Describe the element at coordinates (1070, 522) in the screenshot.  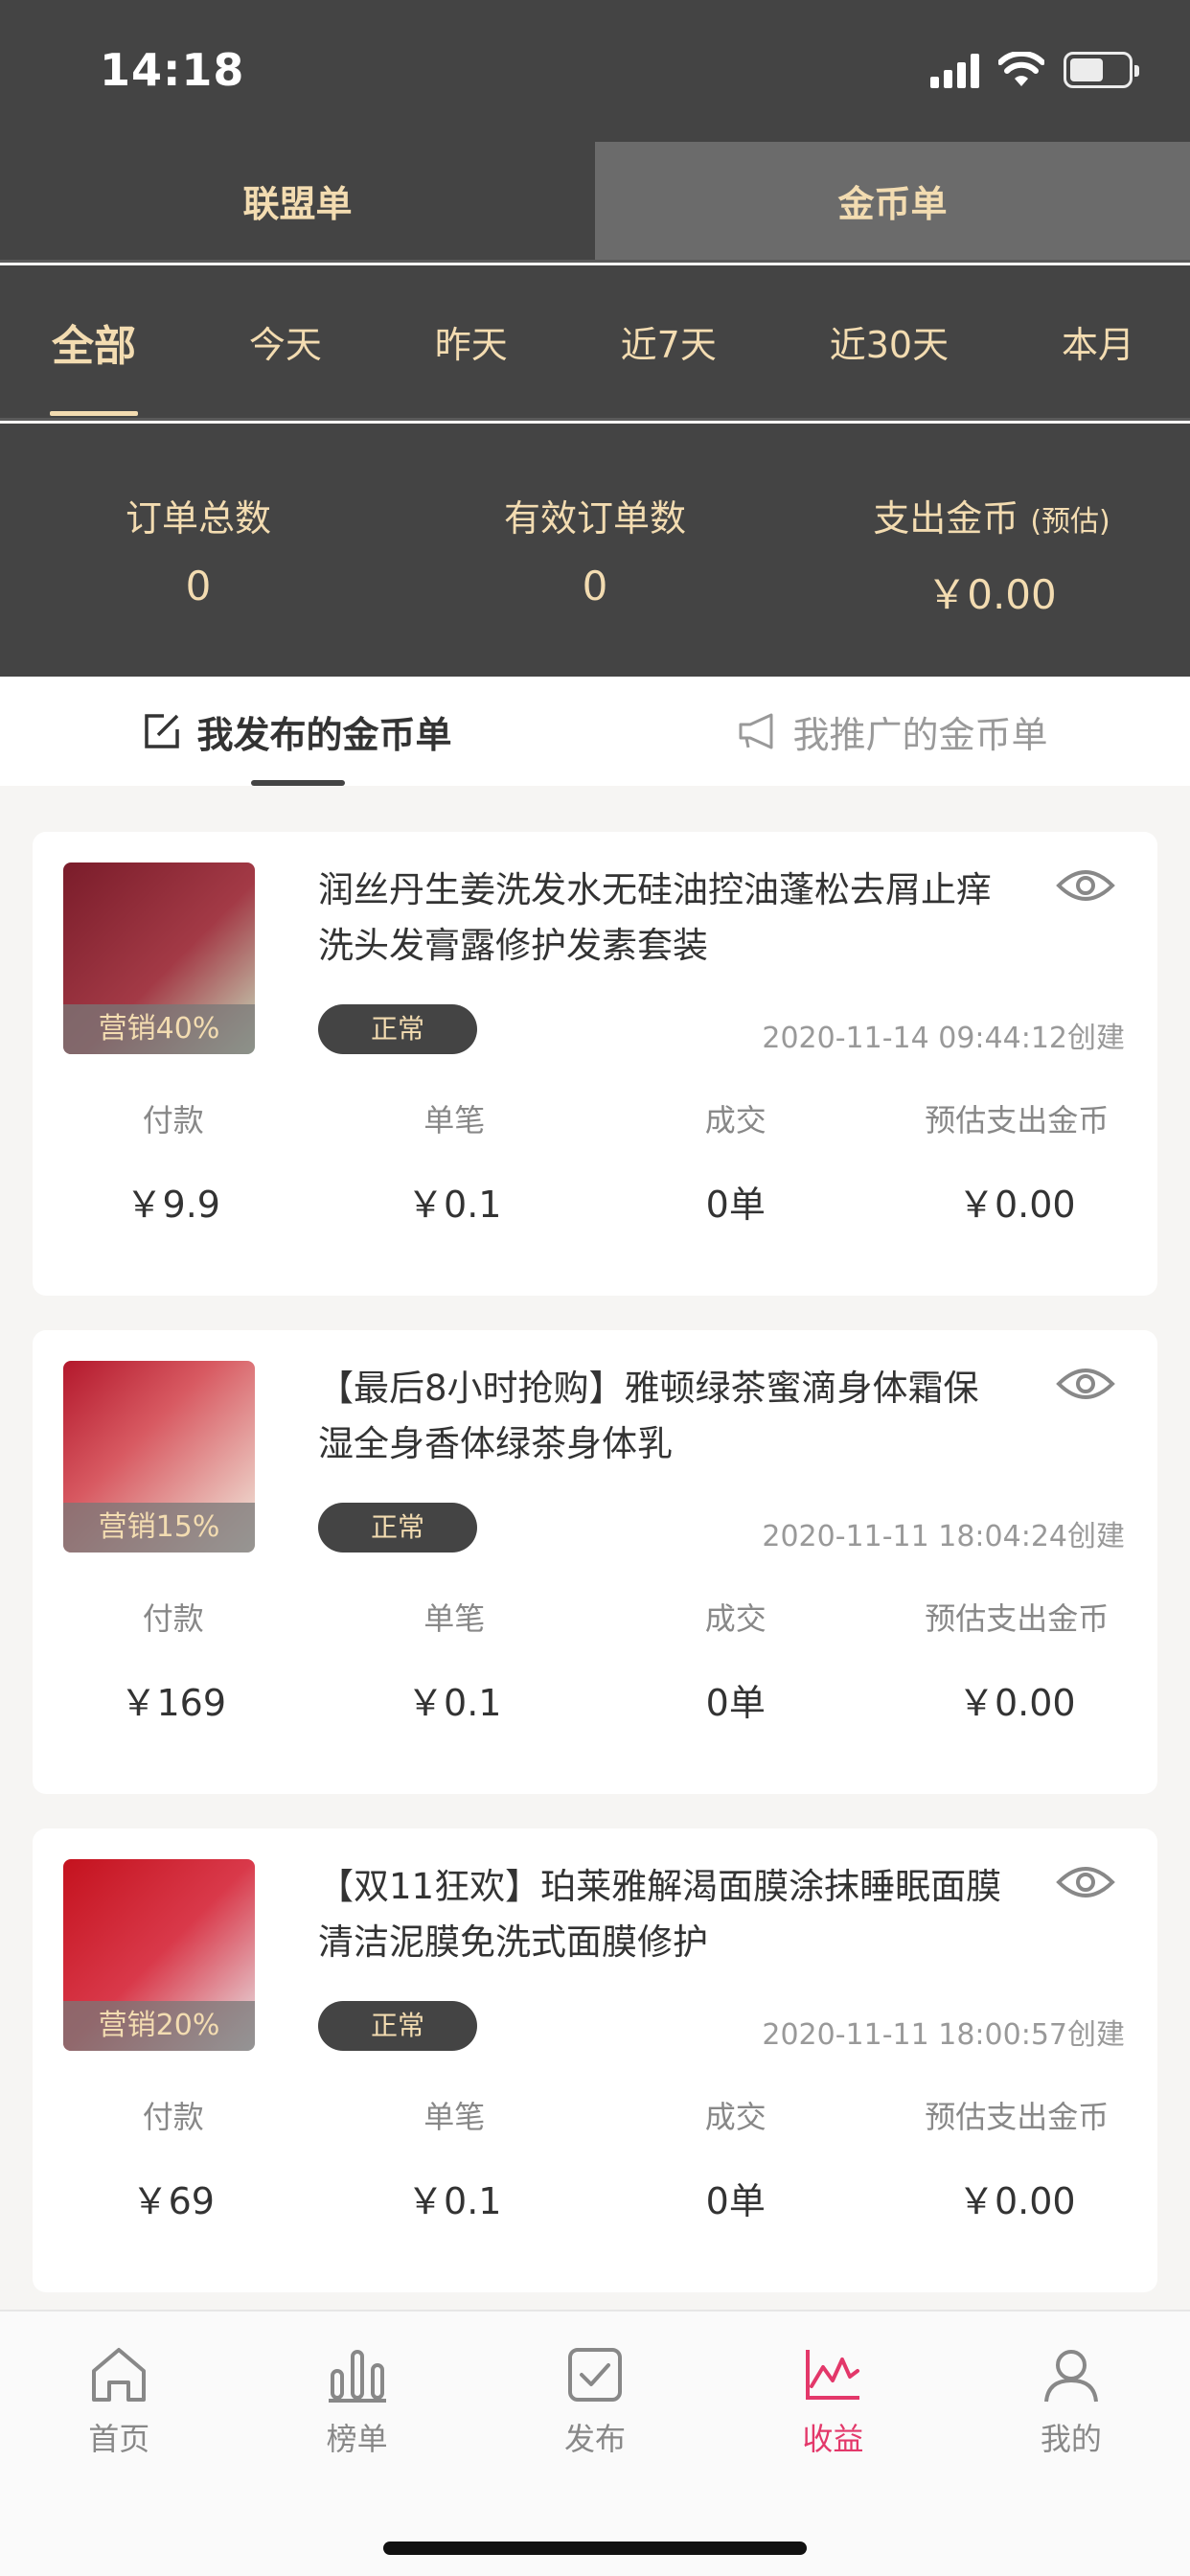
I see `summary-note: (预估)` at that location.